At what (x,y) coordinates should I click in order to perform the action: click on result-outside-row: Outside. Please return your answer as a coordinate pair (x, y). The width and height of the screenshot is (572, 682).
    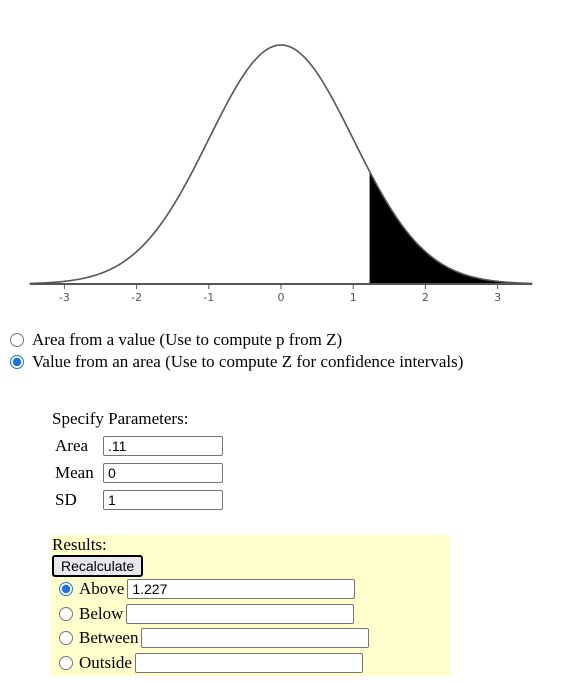
    Looking at the image, I should click on (250, 663).